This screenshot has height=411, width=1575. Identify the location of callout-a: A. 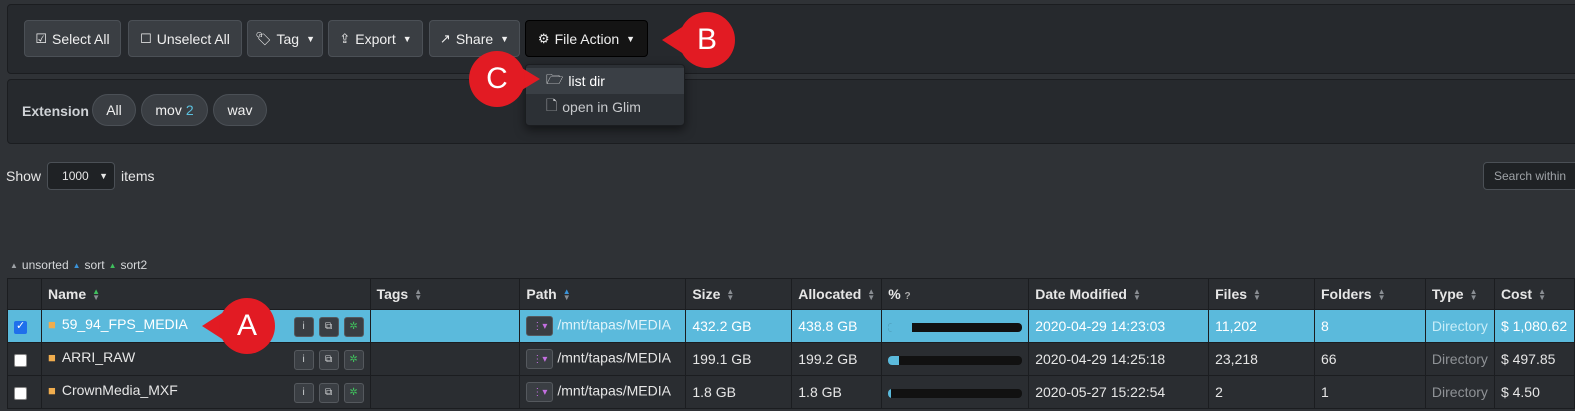
(247, 326).